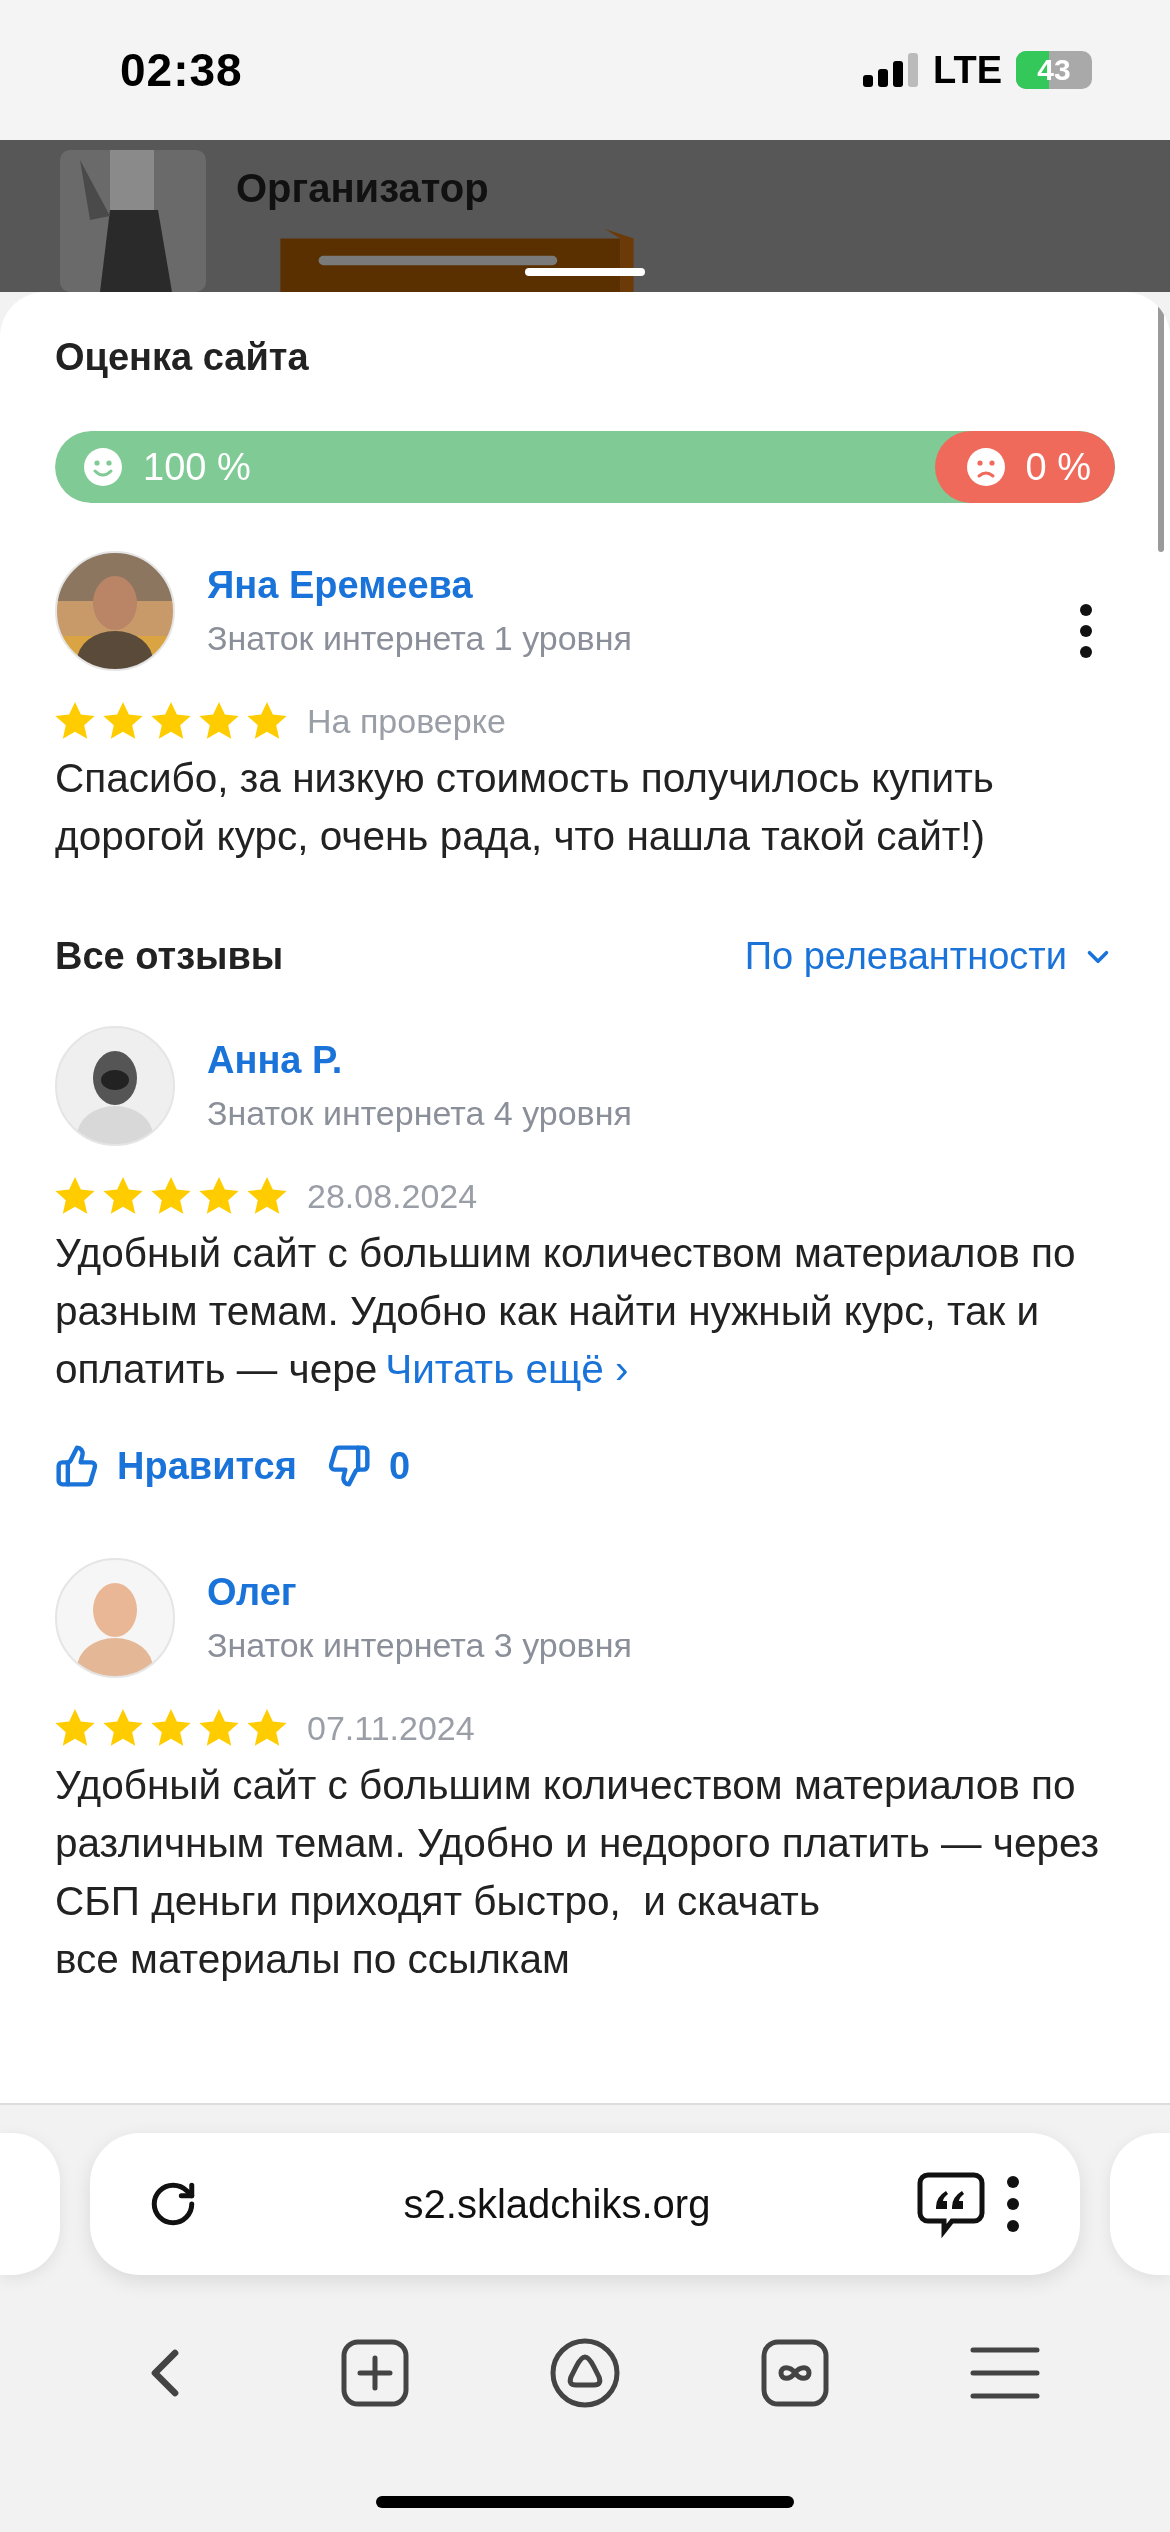 The image size is (1170, 2532). I want to click on reviewer-rank: Знаток интернета 3 уровня, so click(420, 1645).